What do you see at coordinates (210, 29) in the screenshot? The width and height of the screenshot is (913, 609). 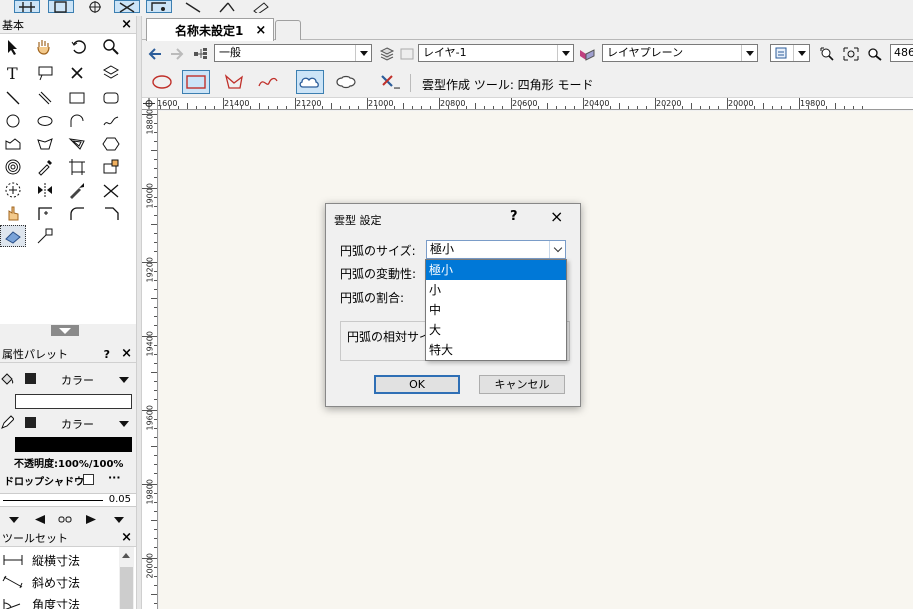 I see `document-tab: 名称未設定1 ×` at bounding box center [210, 29].